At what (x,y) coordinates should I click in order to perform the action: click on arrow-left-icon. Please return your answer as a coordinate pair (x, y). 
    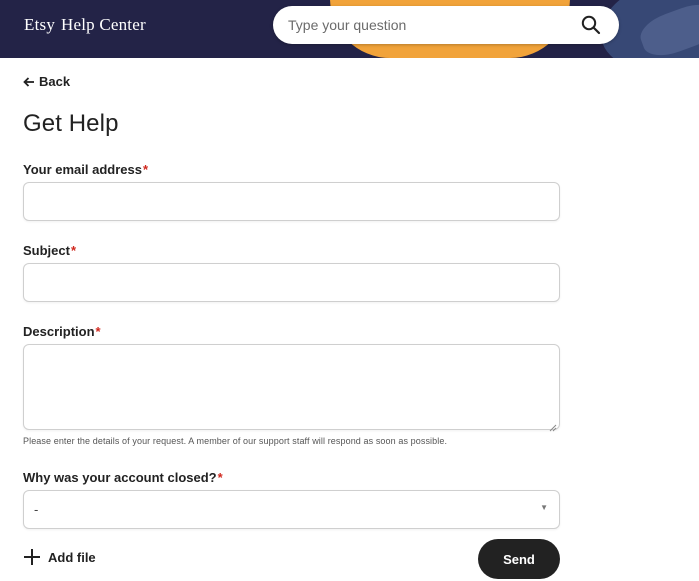
    Looking at the image, I should click on (29, 82).